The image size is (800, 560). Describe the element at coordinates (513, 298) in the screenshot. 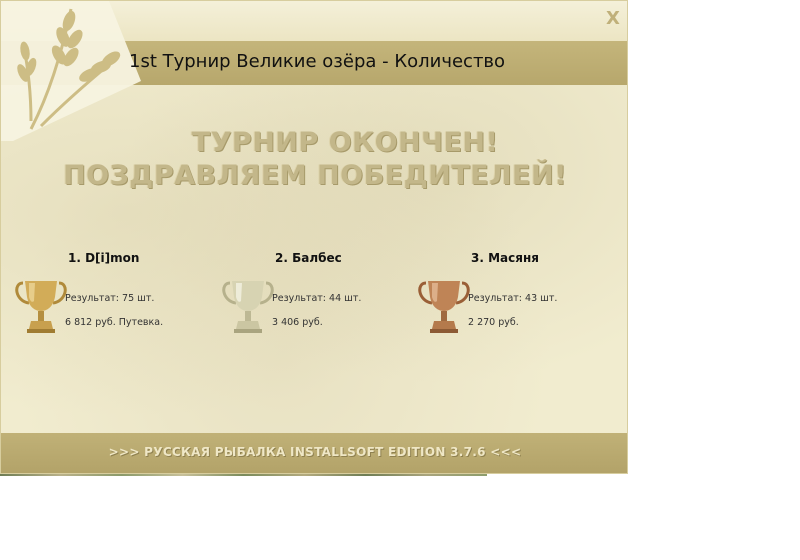

I see `winner-result: Результат: 43 шт.` at that location.